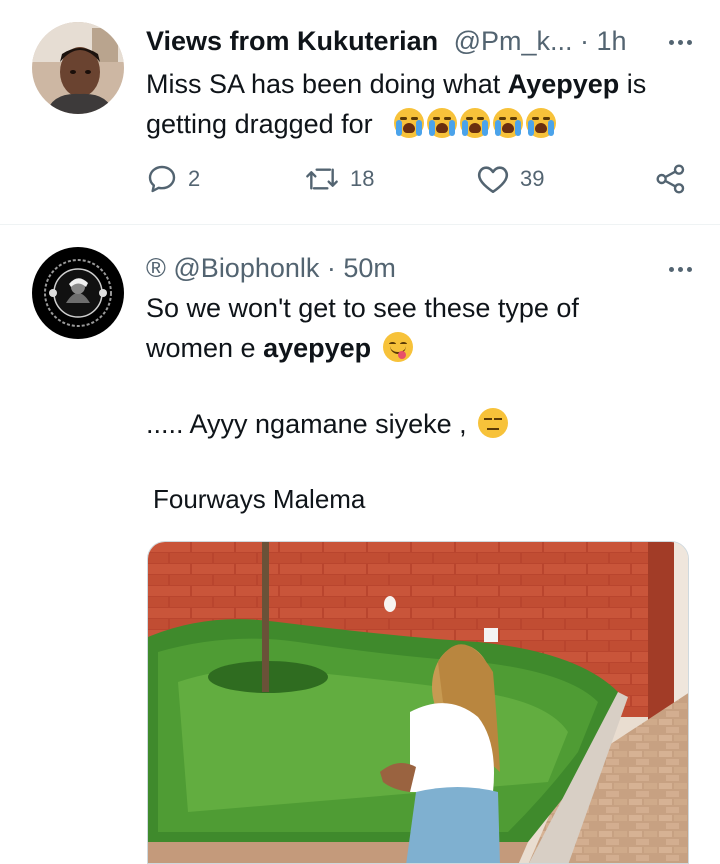  Describe the element at coordinates (493, 180) in the screenshot. I see `heart-icon` at that location.